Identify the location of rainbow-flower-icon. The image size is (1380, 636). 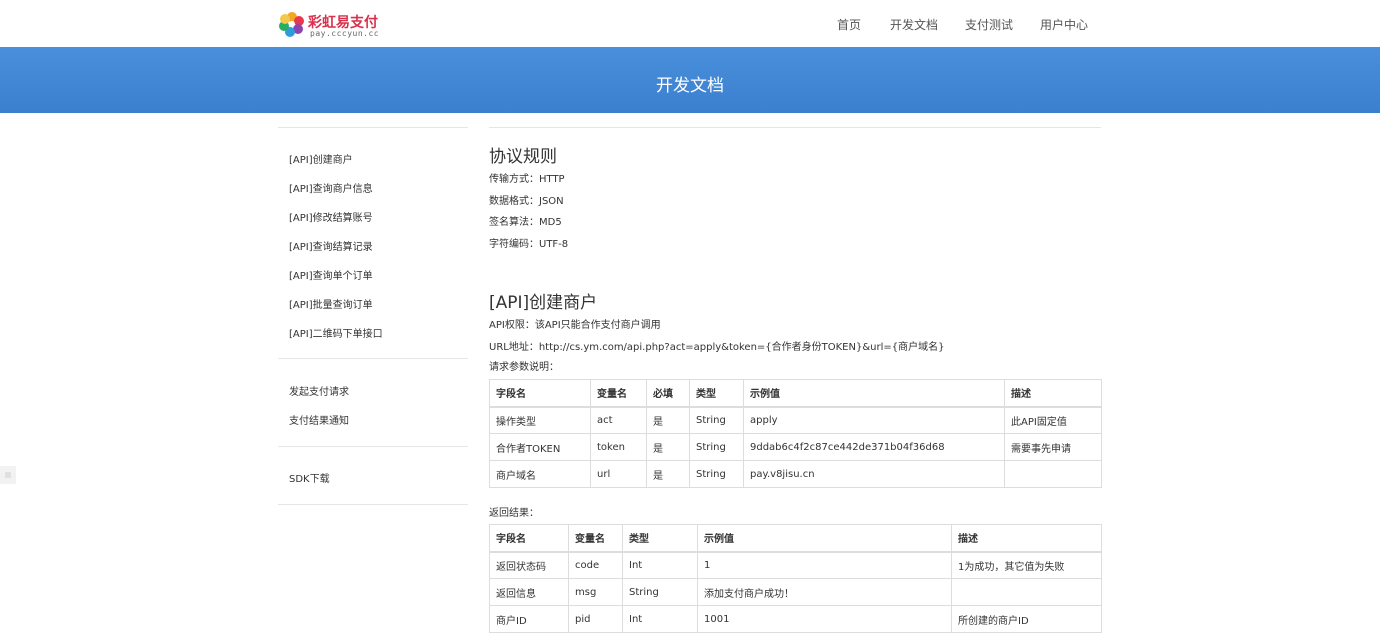
(291, 24).